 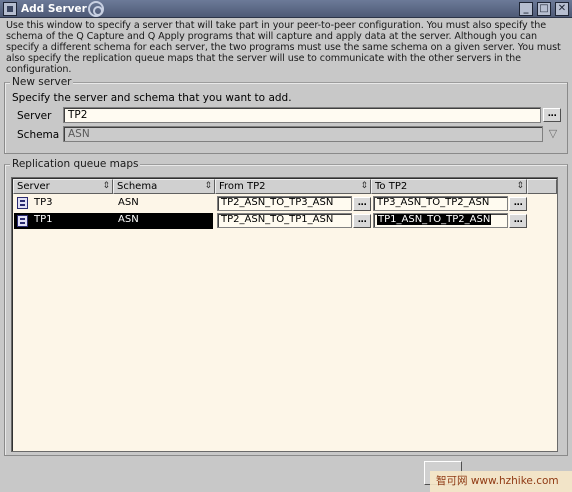 I want to click on maximize-button: □, so click(x=544, y=9).